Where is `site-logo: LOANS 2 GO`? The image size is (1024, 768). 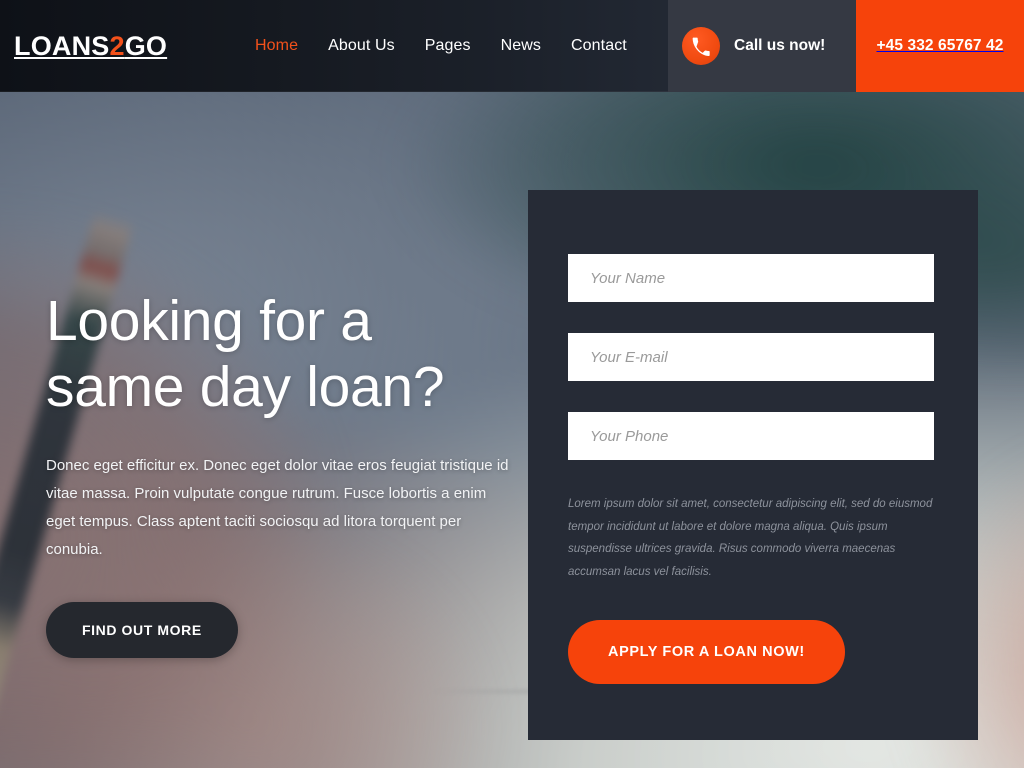 site-logo: LOANS 2 GO is located at coordinates (90, 46).